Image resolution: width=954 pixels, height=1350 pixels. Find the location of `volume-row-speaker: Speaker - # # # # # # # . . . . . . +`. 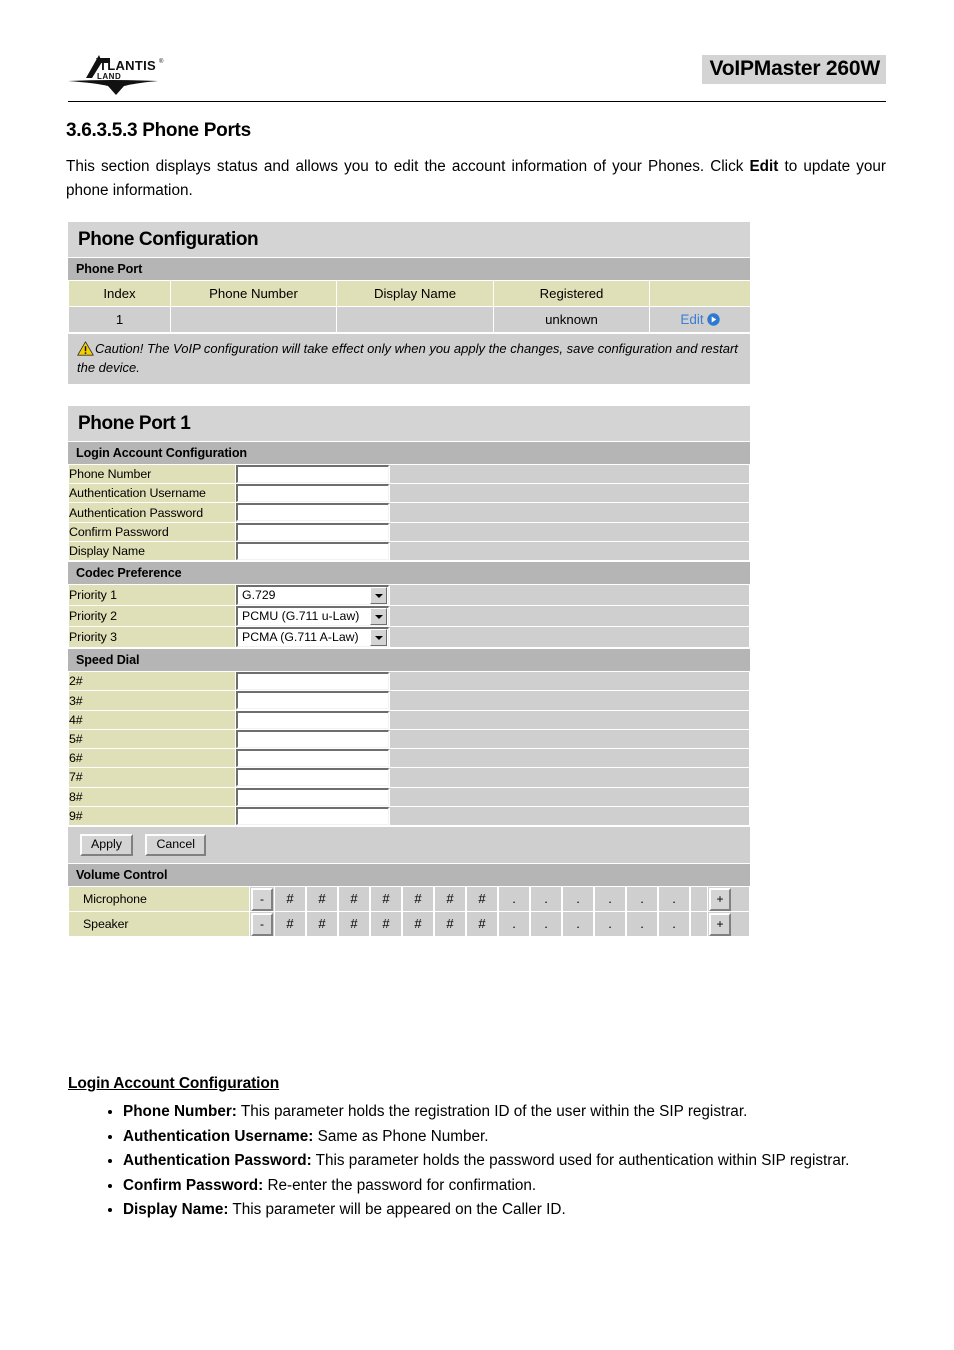

volume-row-speaker: Speaker - # # # # # # # . . . . . . + is located at coordinates (409, 924).